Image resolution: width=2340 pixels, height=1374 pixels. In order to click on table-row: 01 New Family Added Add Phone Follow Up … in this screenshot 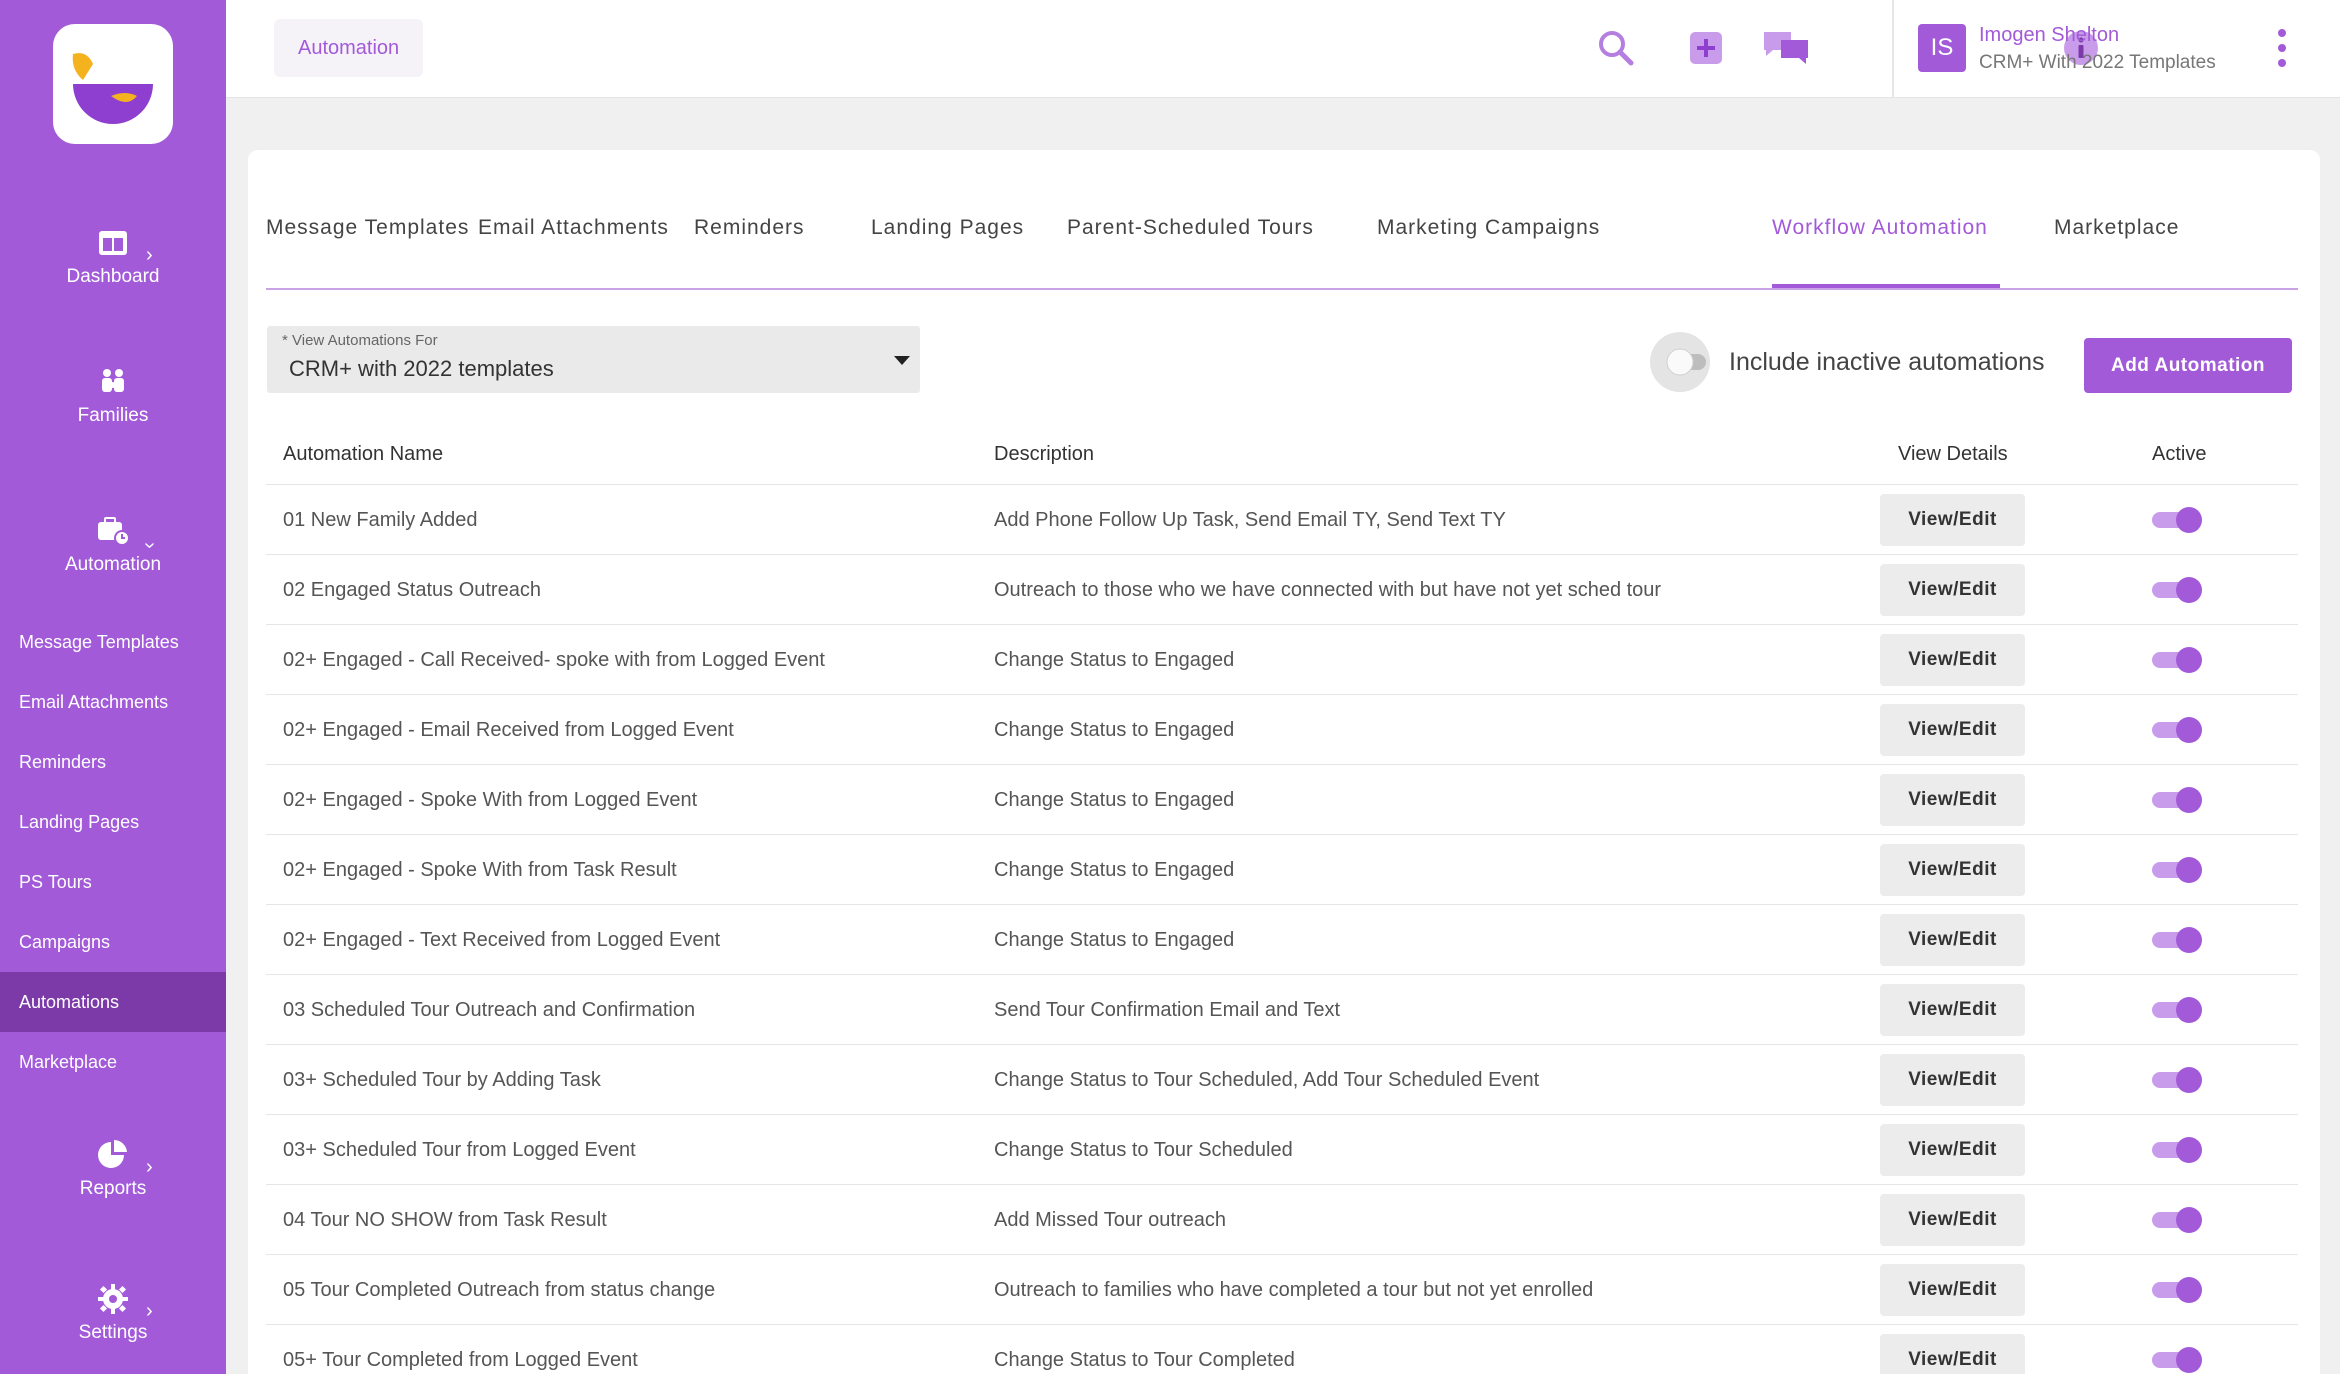, I will do `click(1282, 519)`.